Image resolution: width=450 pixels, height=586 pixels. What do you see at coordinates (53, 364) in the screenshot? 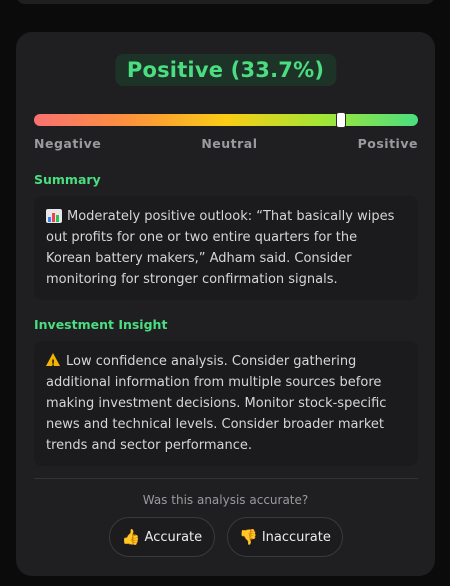
I see `warning-icon` at bounding box center [53, 364].